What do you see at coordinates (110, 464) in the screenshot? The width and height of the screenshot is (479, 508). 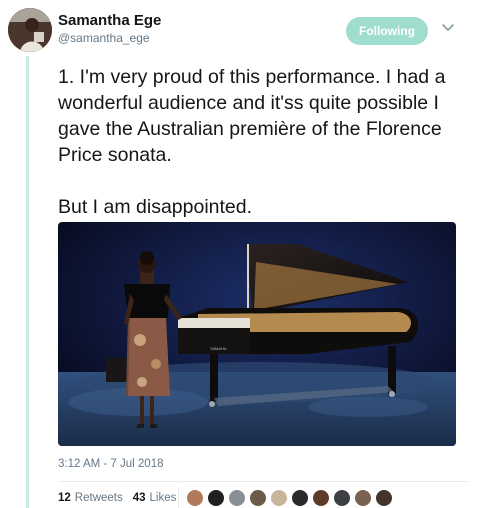 I see `tweet-timestamp: 3:12 AM - 7 Jul 2018` at bounding box center [110, 464].